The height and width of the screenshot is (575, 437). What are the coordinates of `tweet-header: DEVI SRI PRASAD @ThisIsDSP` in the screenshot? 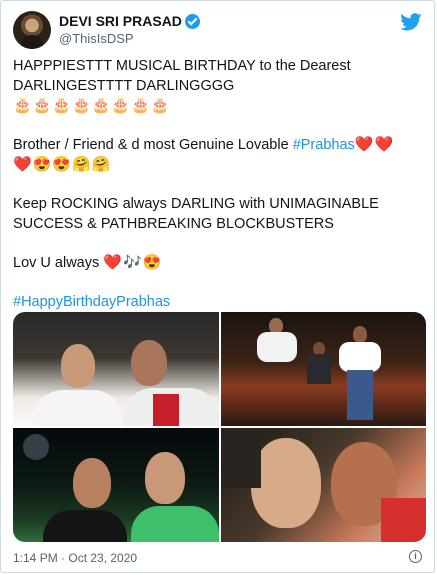 It's located at (218, 31).